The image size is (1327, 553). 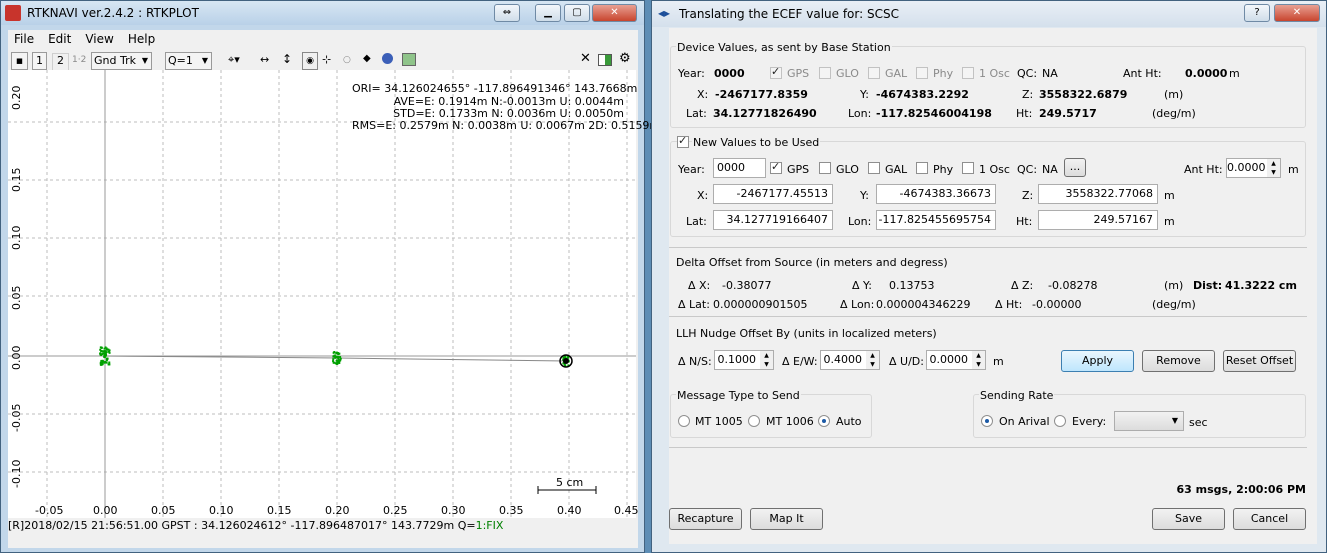 What do you see at coordinates (739, 168) in the screenshot?
I see `new-year-input: 0000` at bounding box center [739, 168].